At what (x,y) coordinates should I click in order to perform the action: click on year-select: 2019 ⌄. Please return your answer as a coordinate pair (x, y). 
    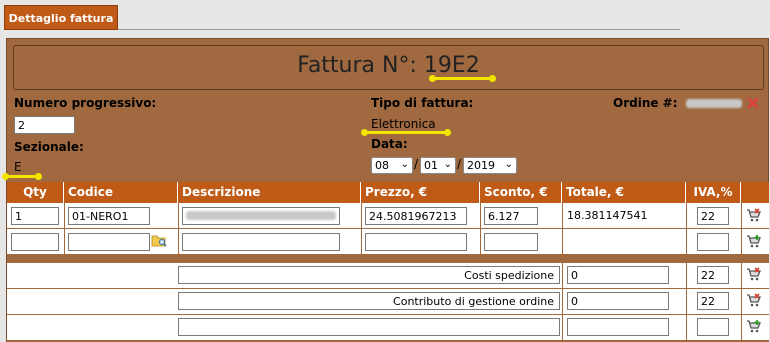
    Looking at the image, I should click on (490, 165).